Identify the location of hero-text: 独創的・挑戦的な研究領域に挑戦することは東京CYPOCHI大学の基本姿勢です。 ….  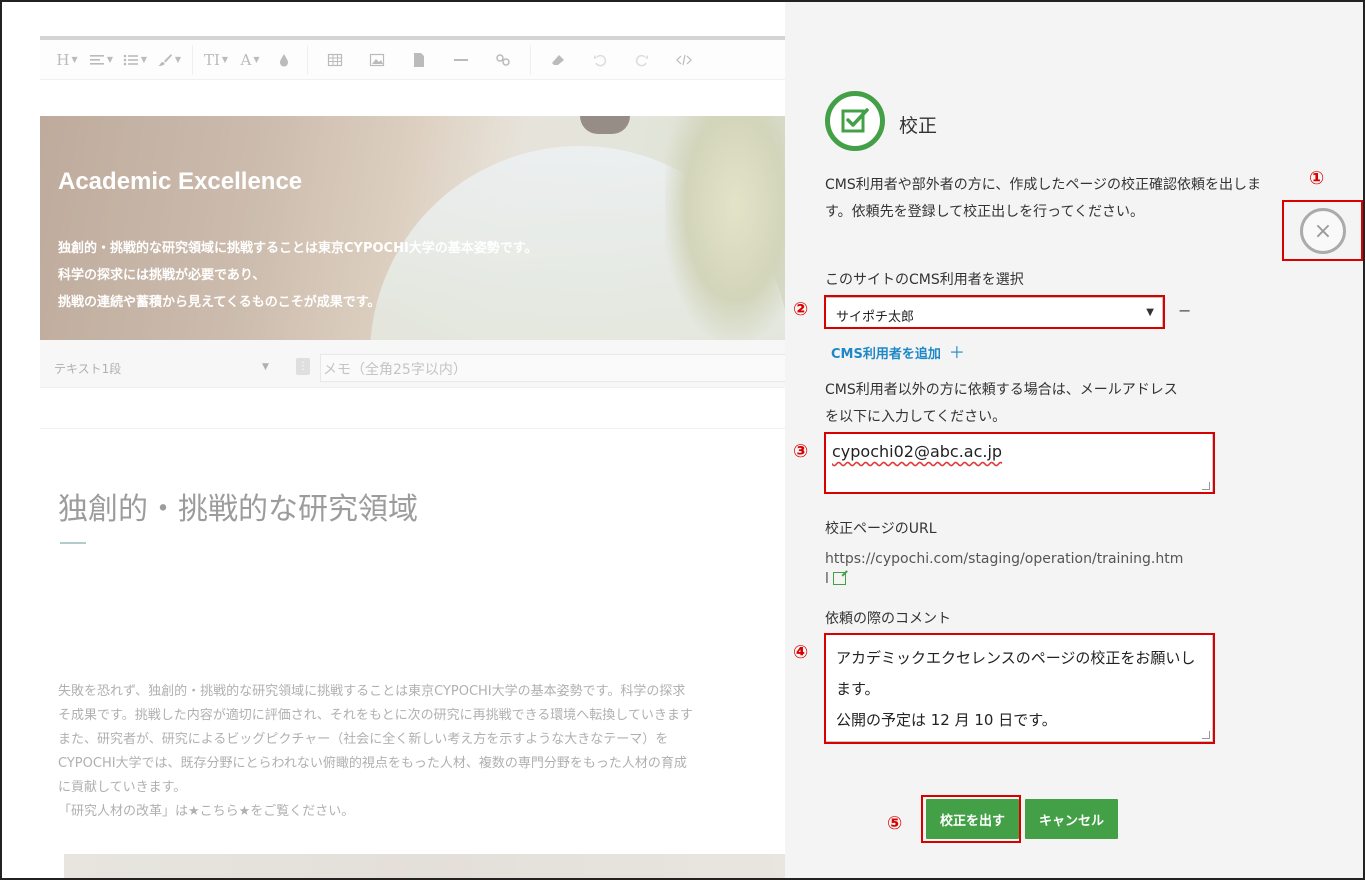
(298, 275).